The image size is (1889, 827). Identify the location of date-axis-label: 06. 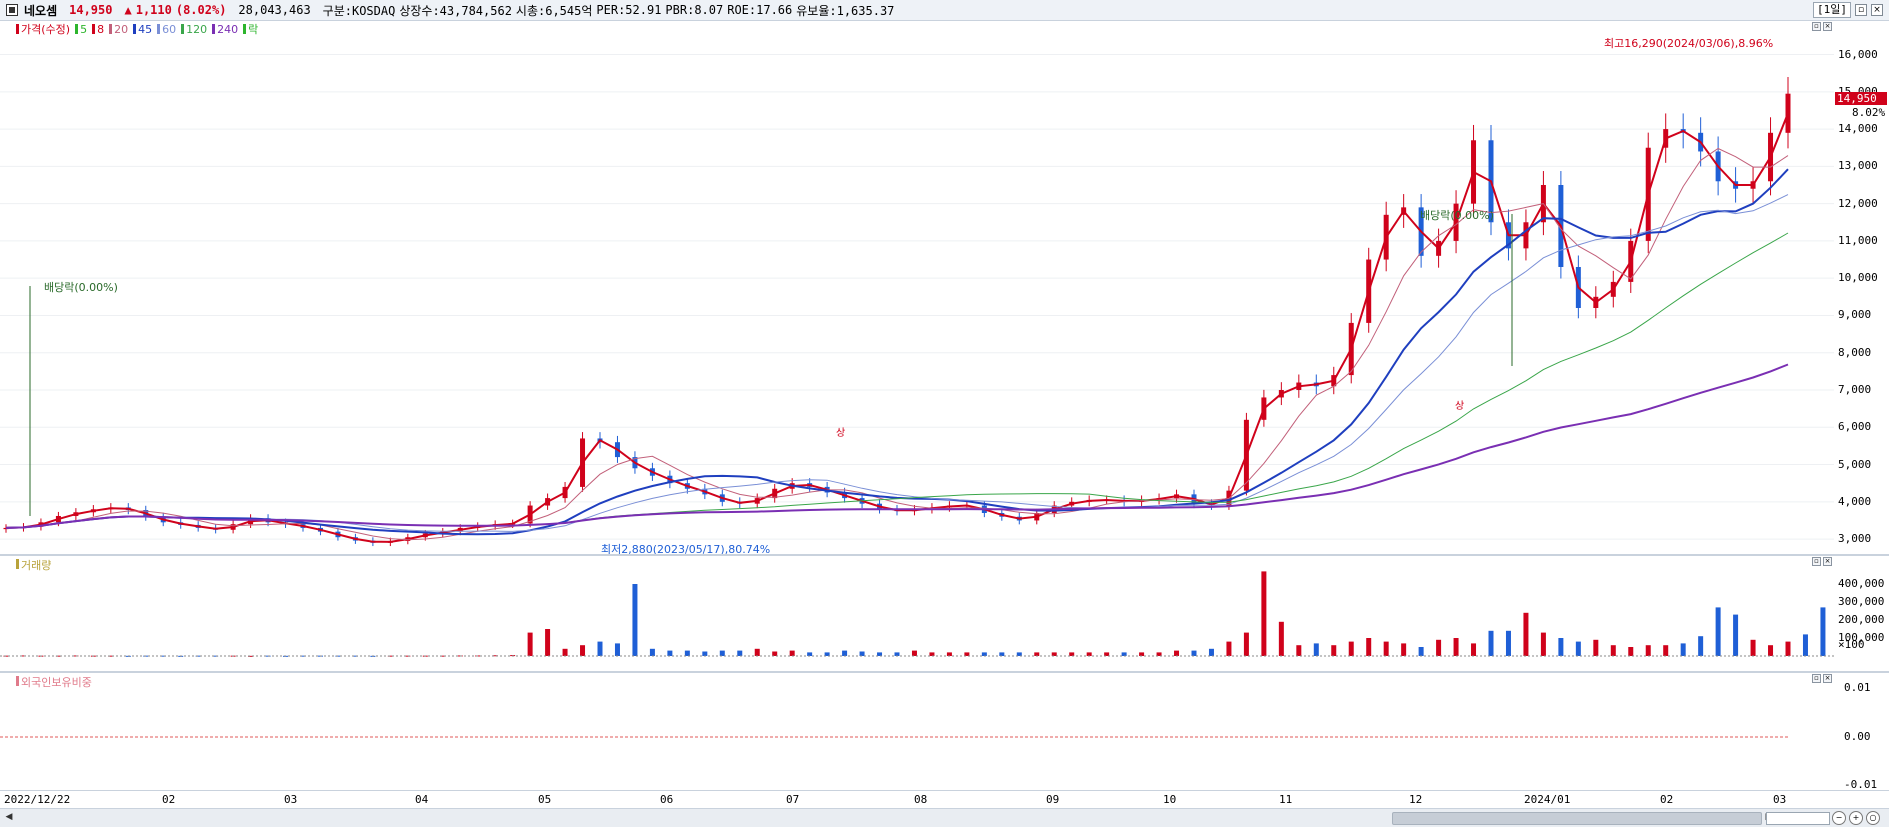
(667, 799).